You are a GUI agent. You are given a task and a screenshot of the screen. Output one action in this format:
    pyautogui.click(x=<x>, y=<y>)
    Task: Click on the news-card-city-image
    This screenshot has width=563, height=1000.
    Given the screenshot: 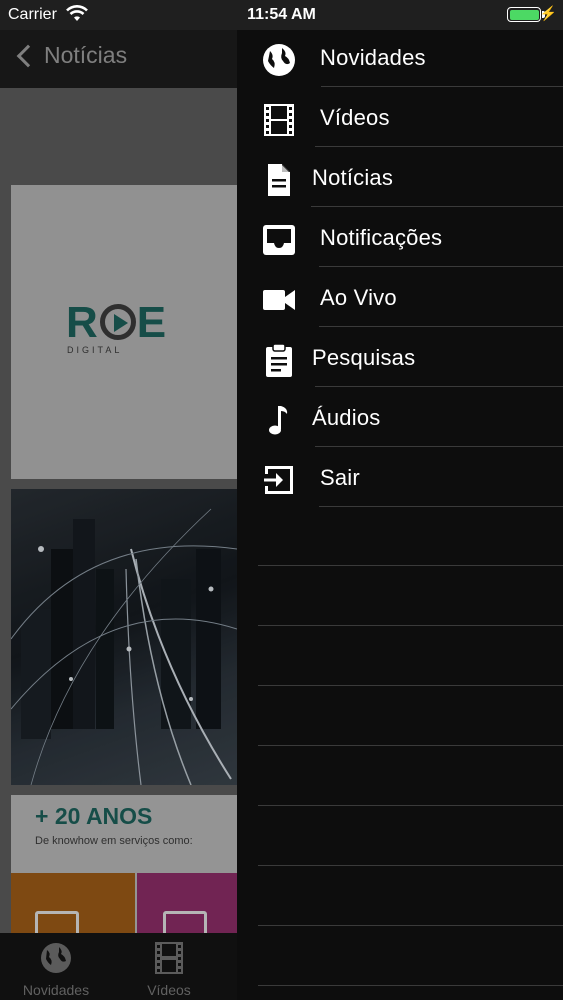 What is the action you would take?
    pyautogui.click(x=124, y=637)
    